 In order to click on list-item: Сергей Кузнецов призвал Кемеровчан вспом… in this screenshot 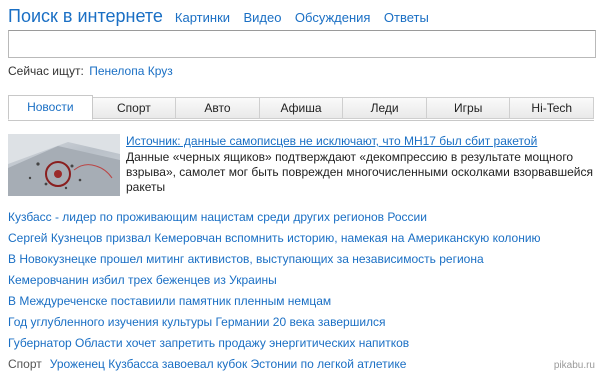, I will do `click(302, 238)`.